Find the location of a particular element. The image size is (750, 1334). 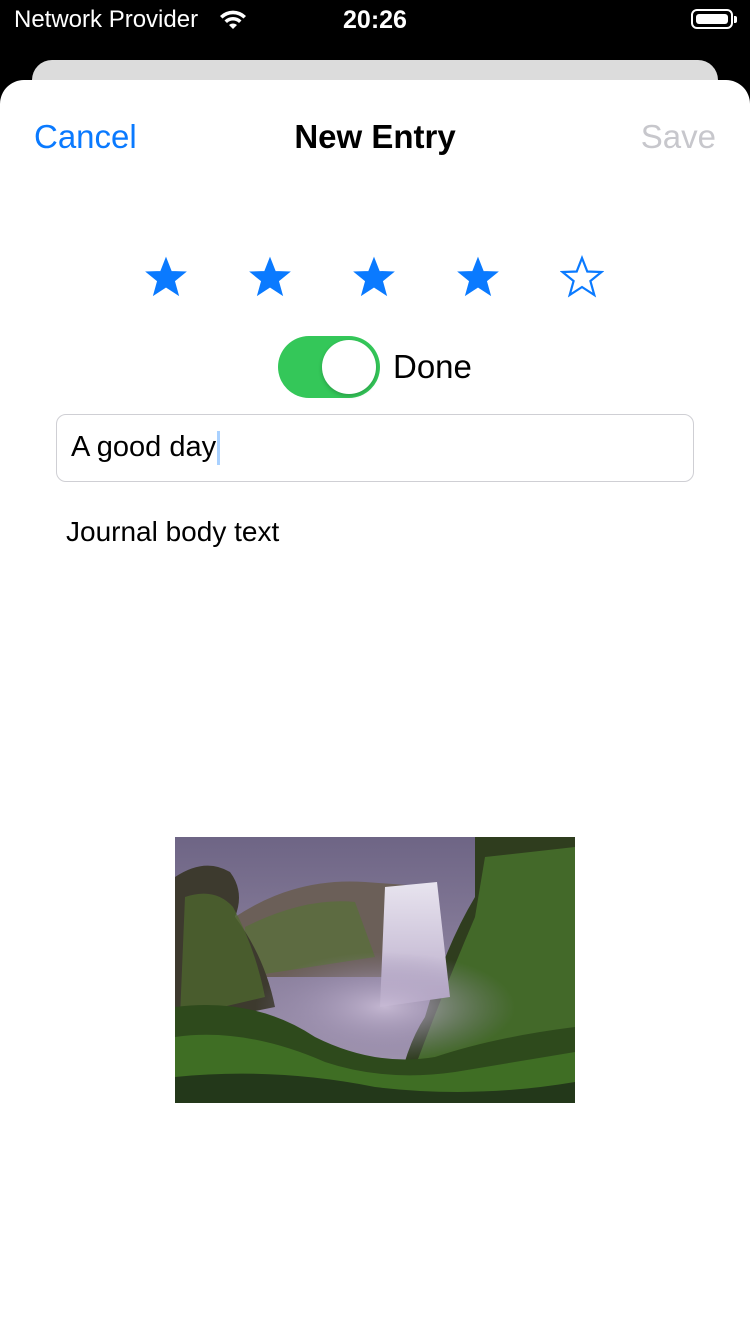

entry-photo is located at coordinates (375, 970).